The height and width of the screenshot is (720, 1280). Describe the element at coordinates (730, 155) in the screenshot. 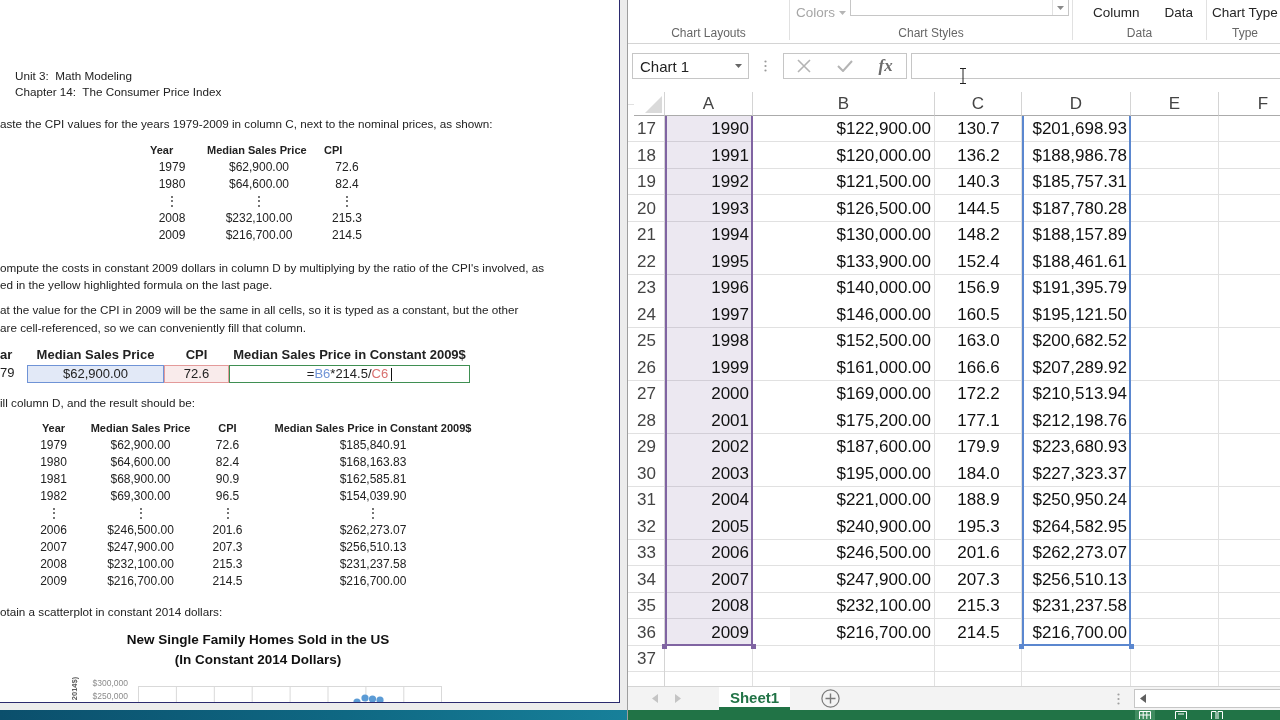

I see `table-cell-text: 1991` at that location.